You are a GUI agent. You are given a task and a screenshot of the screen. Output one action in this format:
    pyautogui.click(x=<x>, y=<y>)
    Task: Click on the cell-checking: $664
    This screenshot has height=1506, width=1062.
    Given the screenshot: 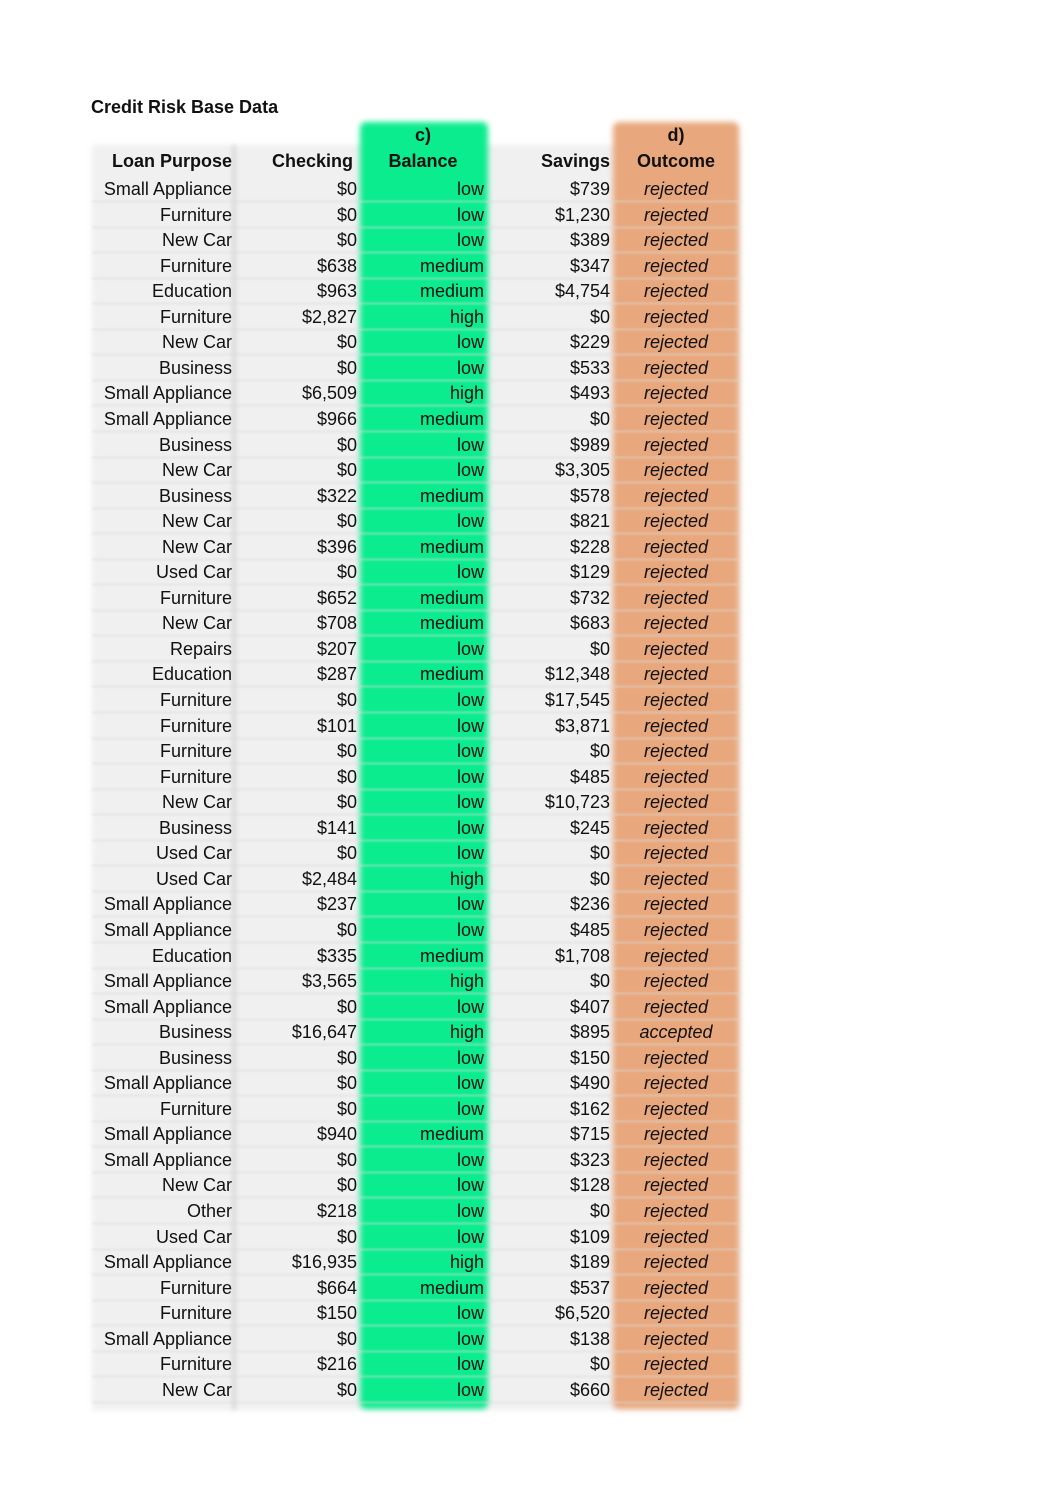 What is the action you would take?
    pyautogui.click(x=298, y=1288)
    